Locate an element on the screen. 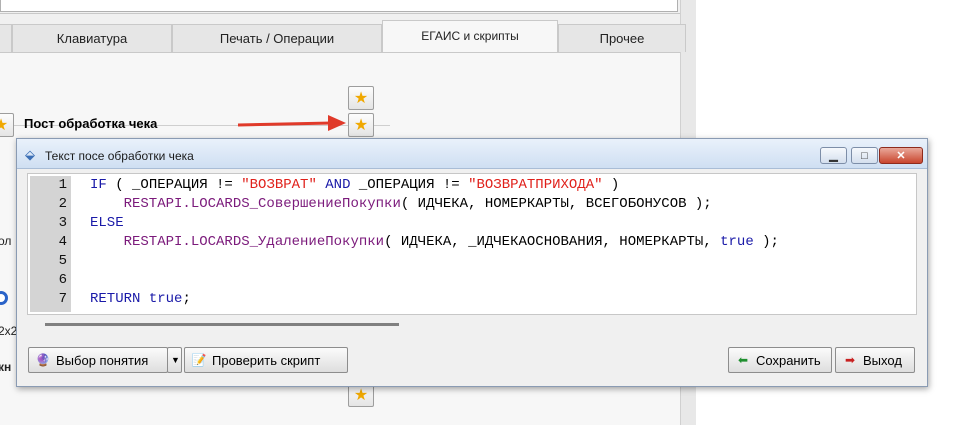 The width and height of the screenshot is (958, 425). left-star-button: ★ is located at coordinates (7, 125).